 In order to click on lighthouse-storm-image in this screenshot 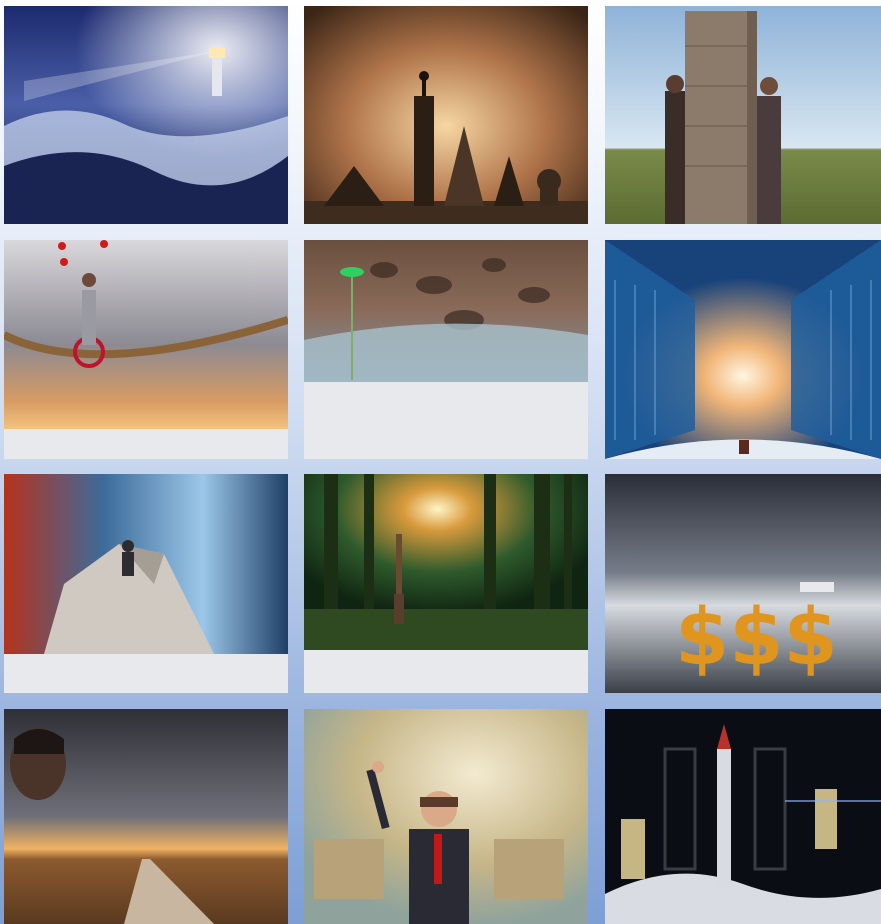, I will do `click(146, 115)`.